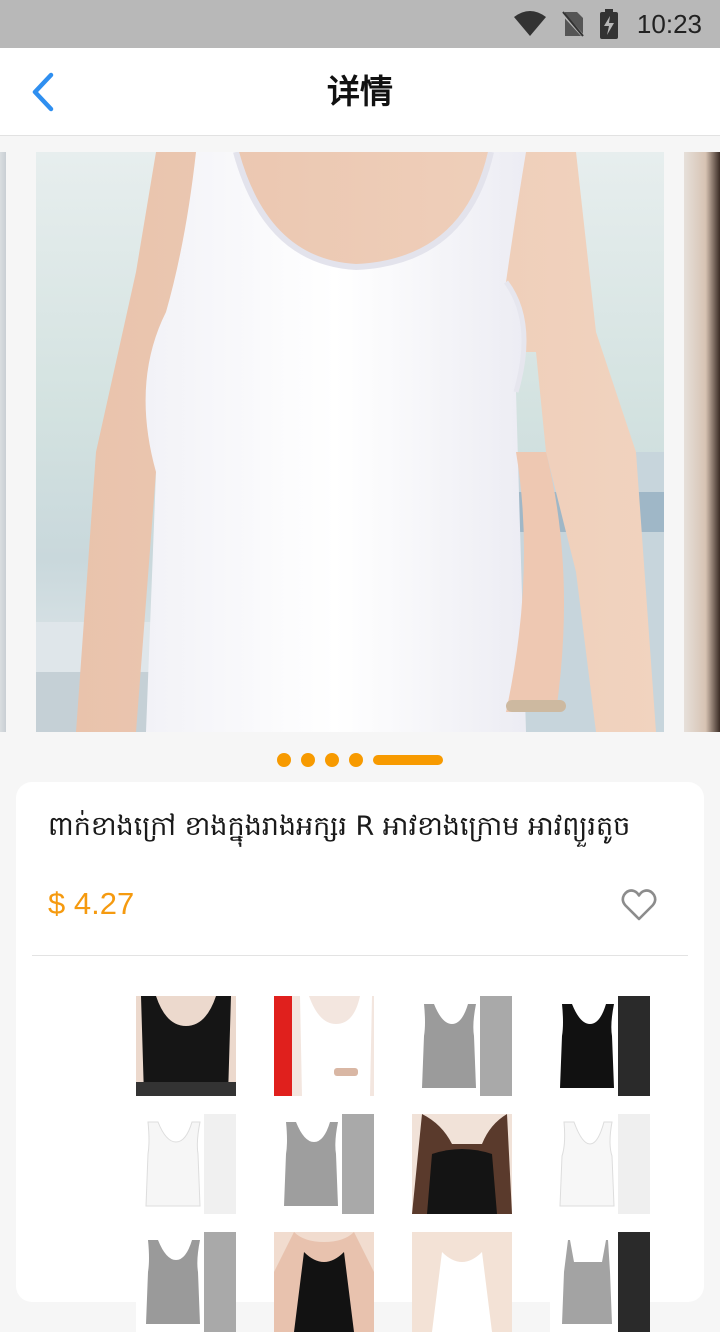 The height and width of the screenshot is (1332, 720). I want to click on gray-tank-flat-image, so click(462, 1046).